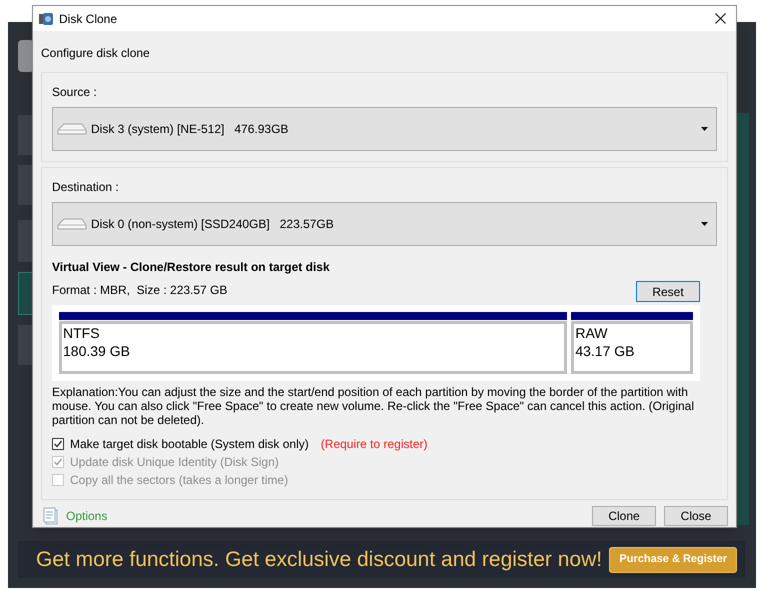  I want to click on partition-filesystem: NTFS, so click(82, 333).